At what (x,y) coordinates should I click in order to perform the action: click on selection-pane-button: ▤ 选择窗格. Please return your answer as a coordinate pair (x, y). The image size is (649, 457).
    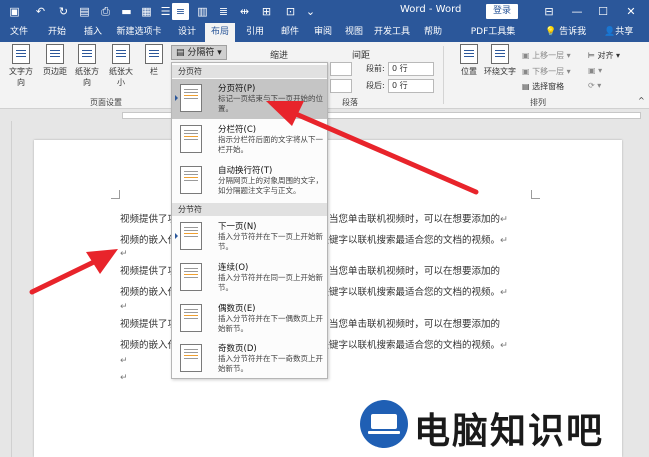
    Looking at the image, I should click on (543, 86).